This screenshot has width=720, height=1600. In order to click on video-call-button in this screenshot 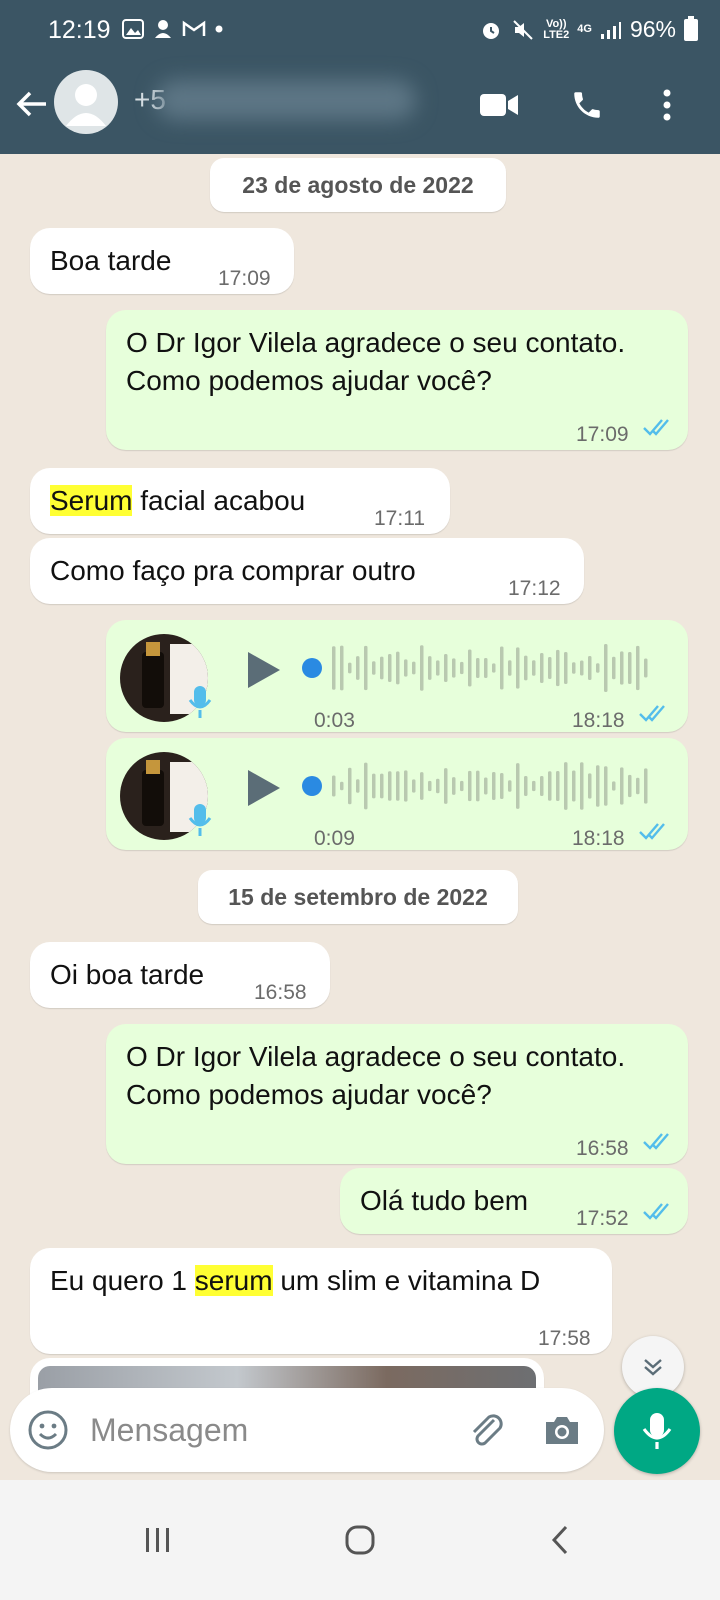, I will do `click(499, 105)`.